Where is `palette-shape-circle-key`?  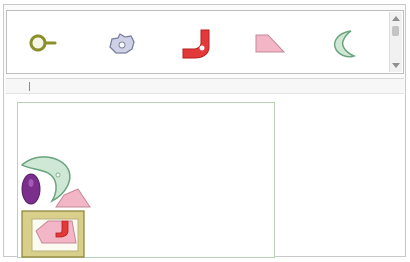 palette-shape-circle-key is located at coordinates (45, 43).